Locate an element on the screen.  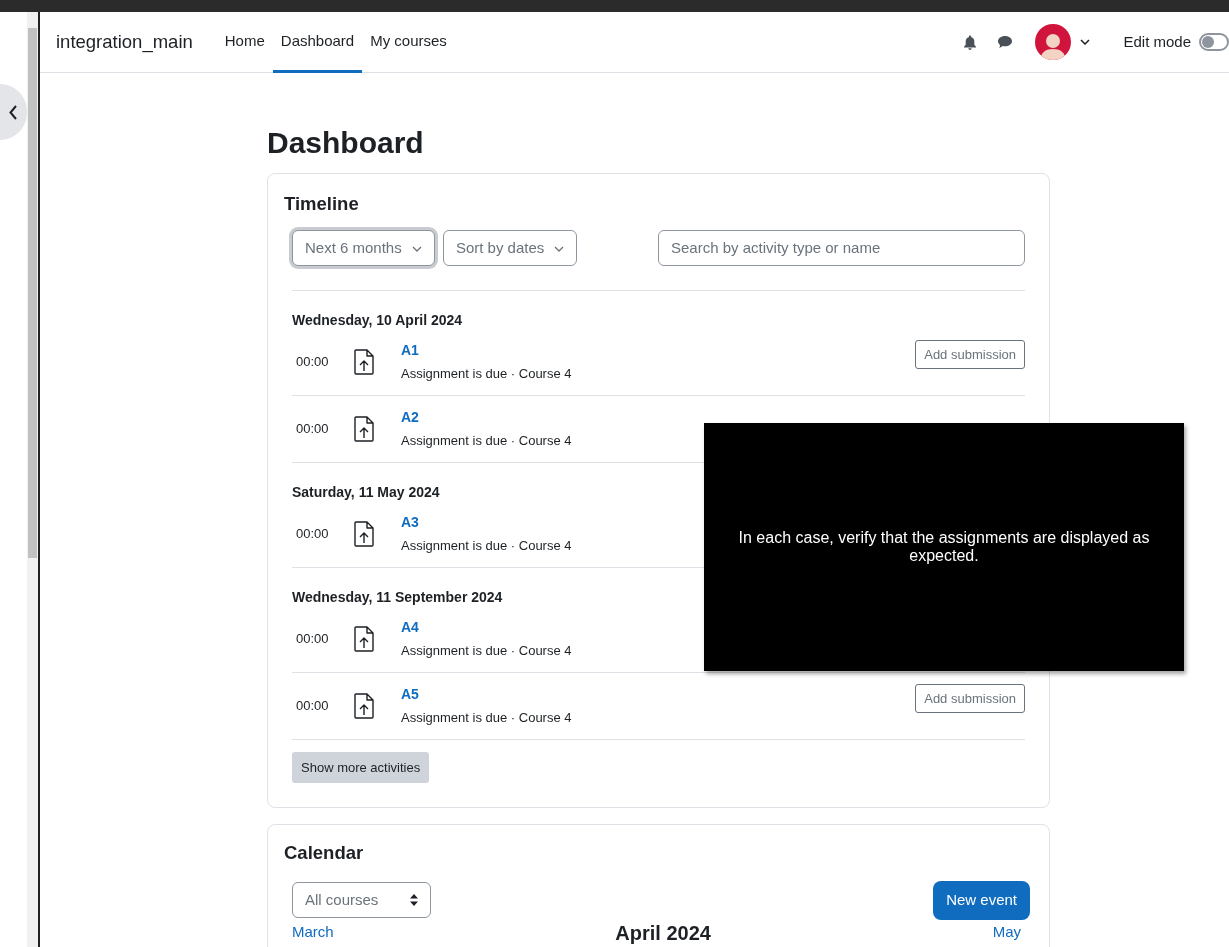
page-title: Dashboard is located at coordinates (346, 143).